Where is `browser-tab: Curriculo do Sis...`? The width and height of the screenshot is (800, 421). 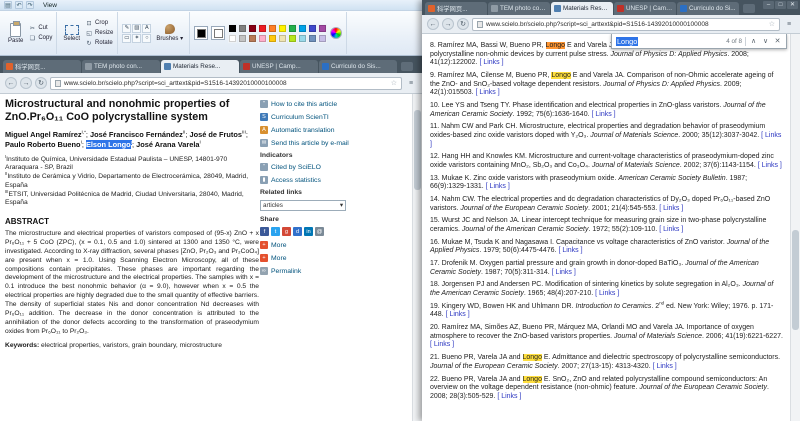
browser-tab: Curriculo do Sis... is located at coordinates (358, 66).